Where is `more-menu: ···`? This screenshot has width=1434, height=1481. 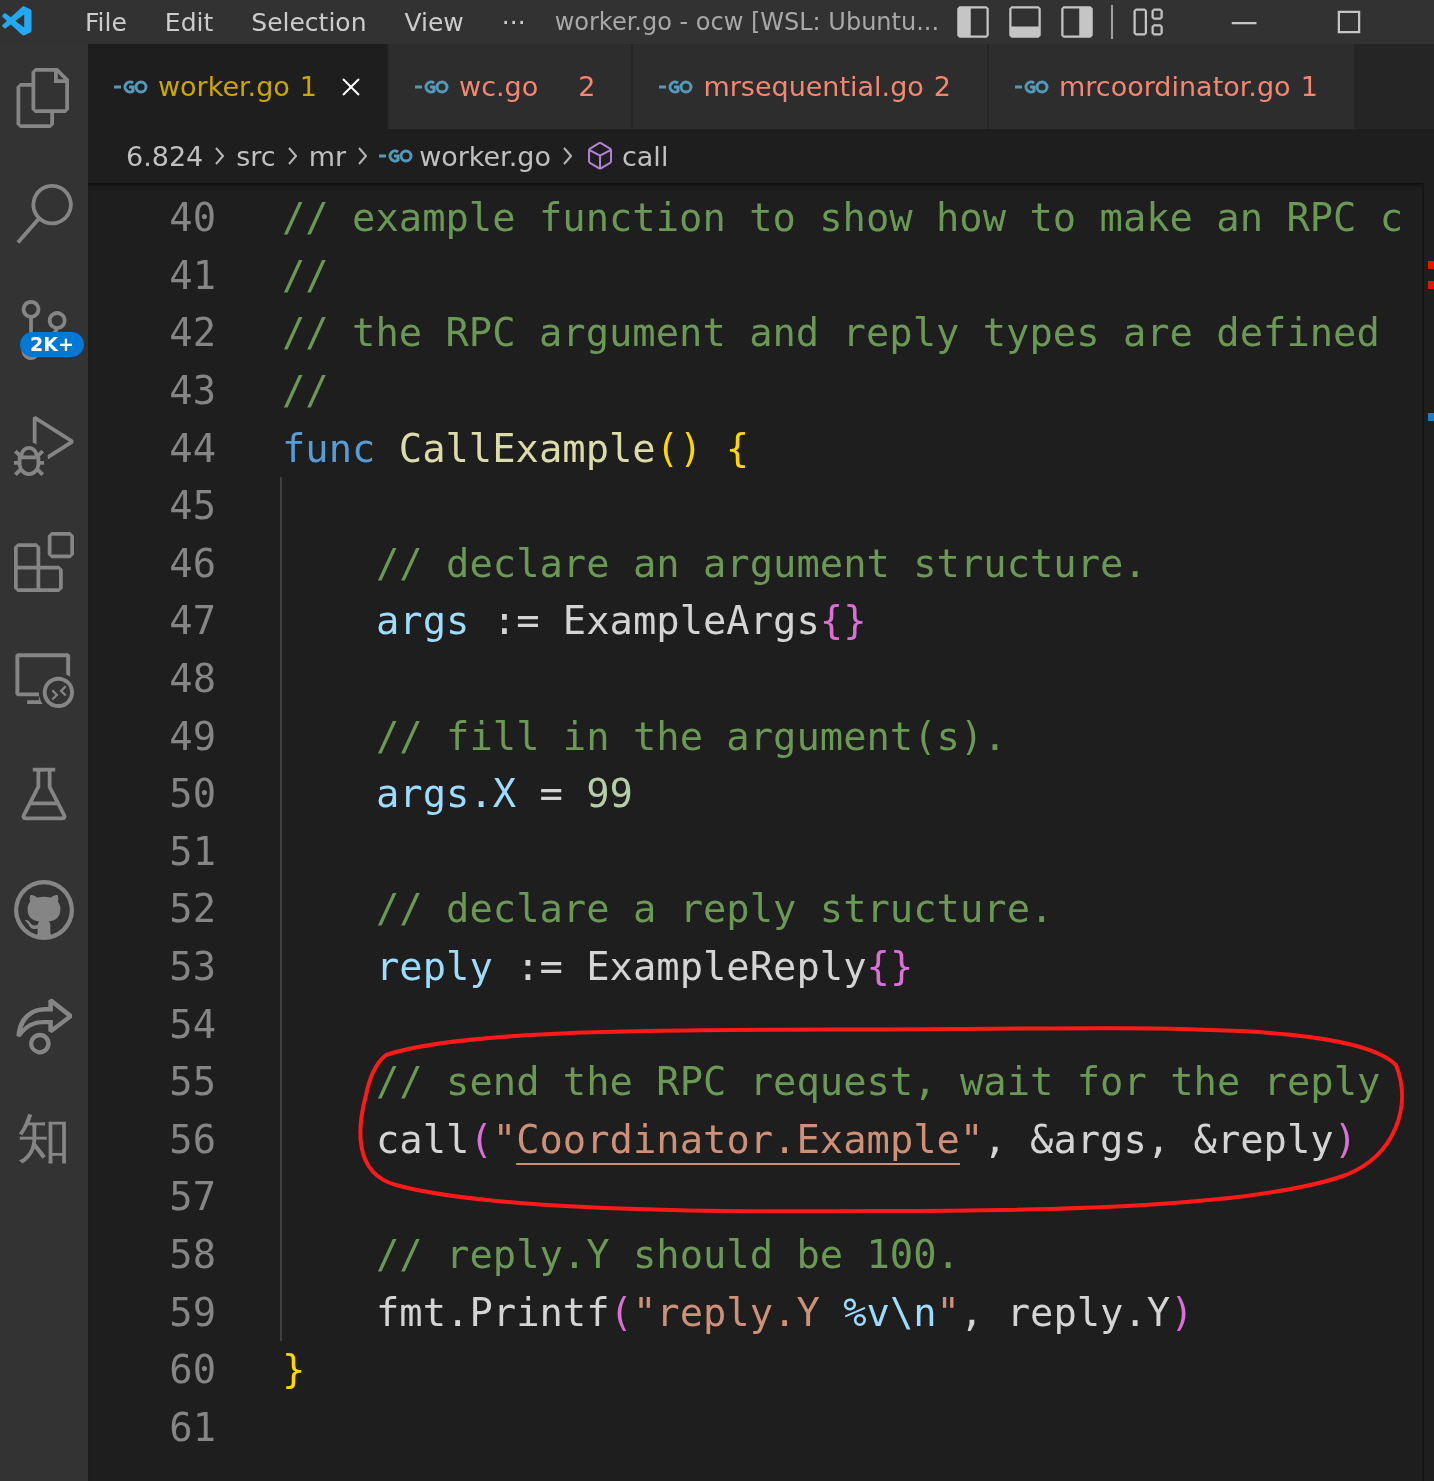 more-menu: ··· is located at coordinates (513, 22).